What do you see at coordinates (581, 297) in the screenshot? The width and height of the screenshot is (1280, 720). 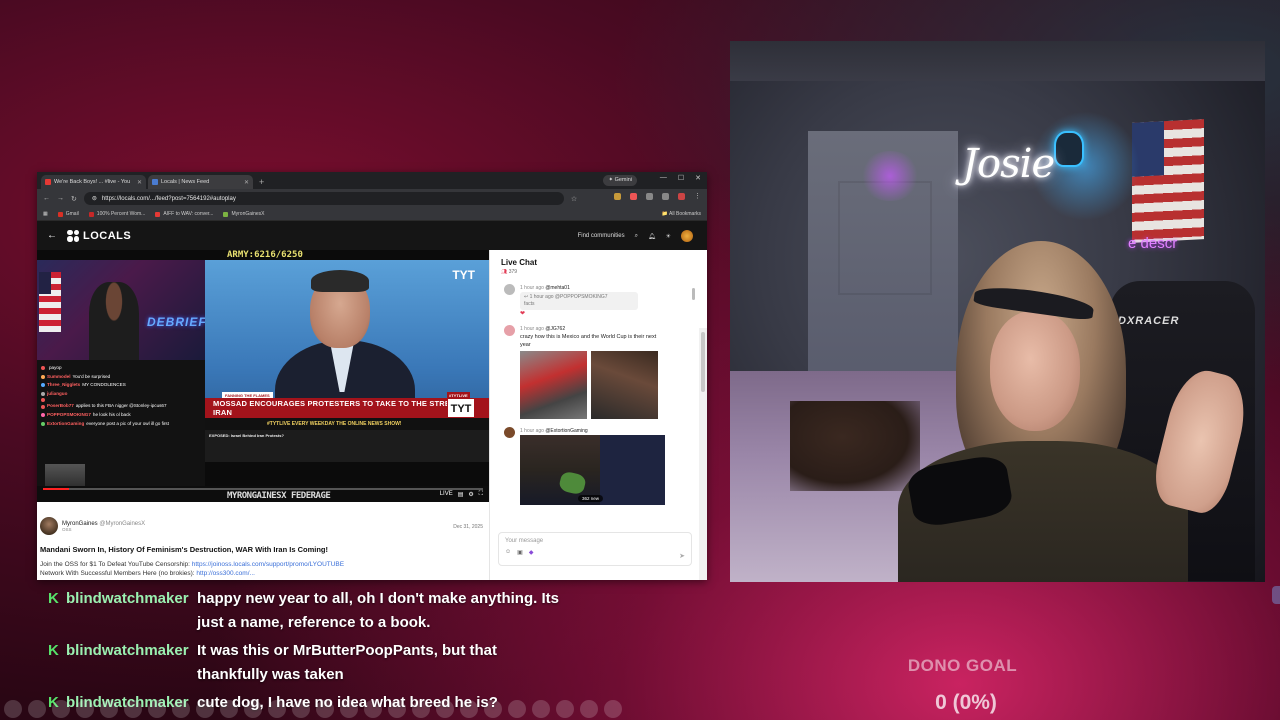 I see `reply-user: @POPPOPSMOKING7` at bounding box center [581, 297].